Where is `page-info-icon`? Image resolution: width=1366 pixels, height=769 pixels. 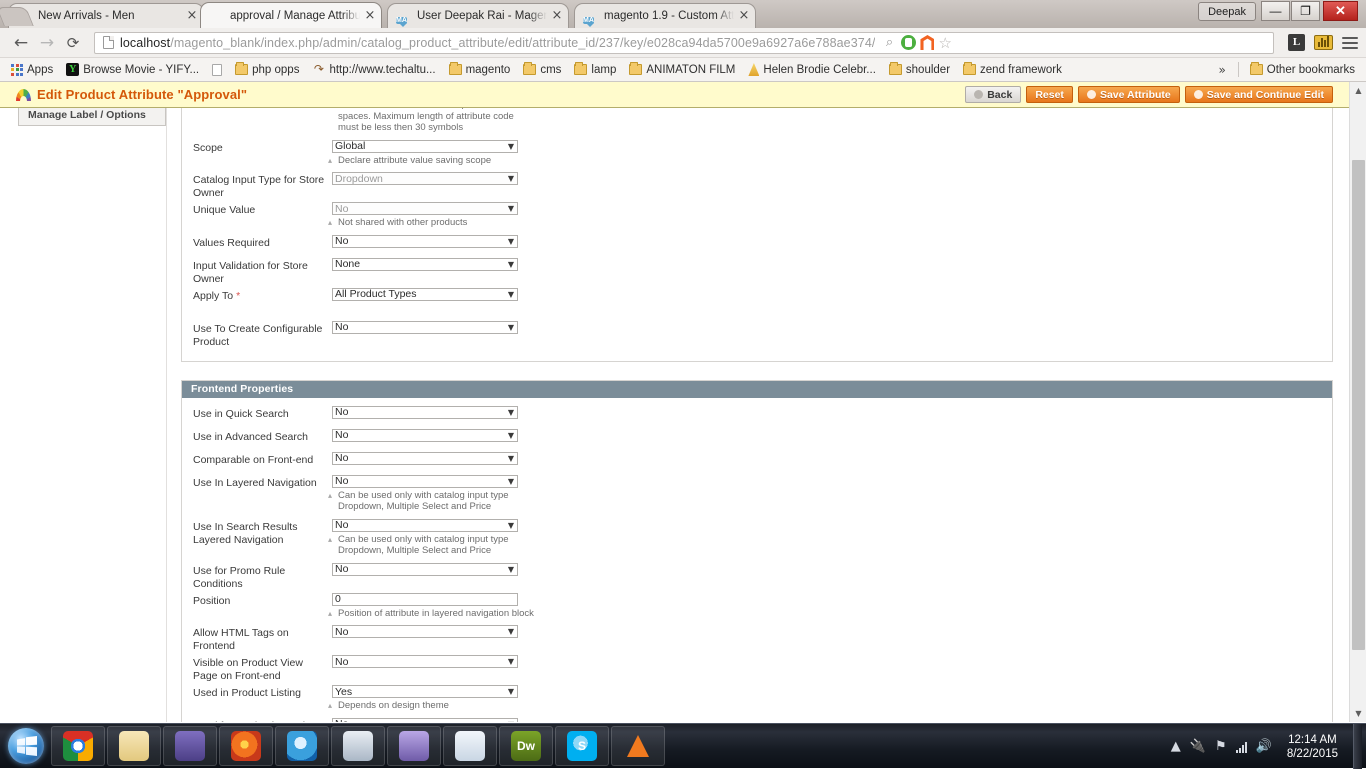
page-info-icon is located at coordinates (108, 42).